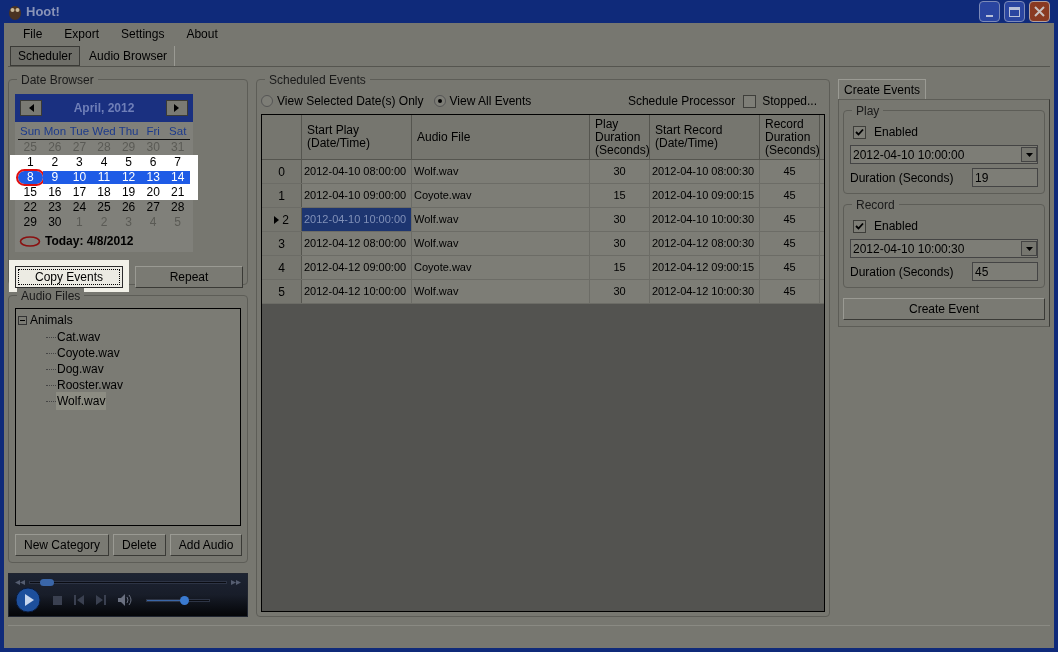 The width and height of the screenshot is (1058, 652). What do you see at coordinates (79, 192) in the screenshot?
I see `day-cell: 17` at bounding box center [79, 192].